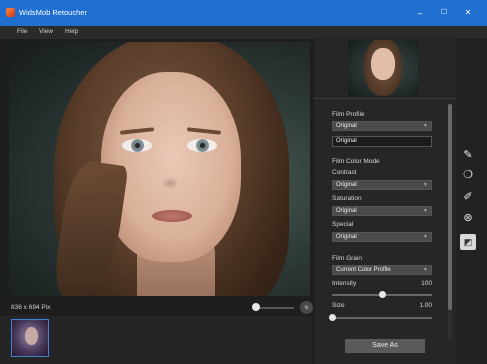  I want to click on film-icon: ◩, so click(468, 242).